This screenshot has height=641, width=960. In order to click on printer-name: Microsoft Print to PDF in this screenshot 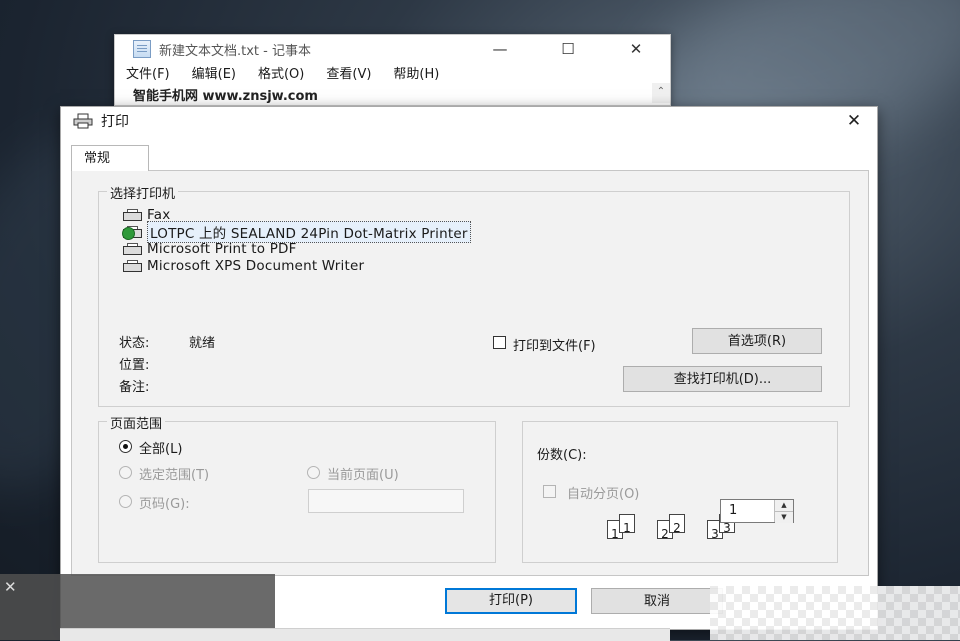, I will do `click(222, 248)`.